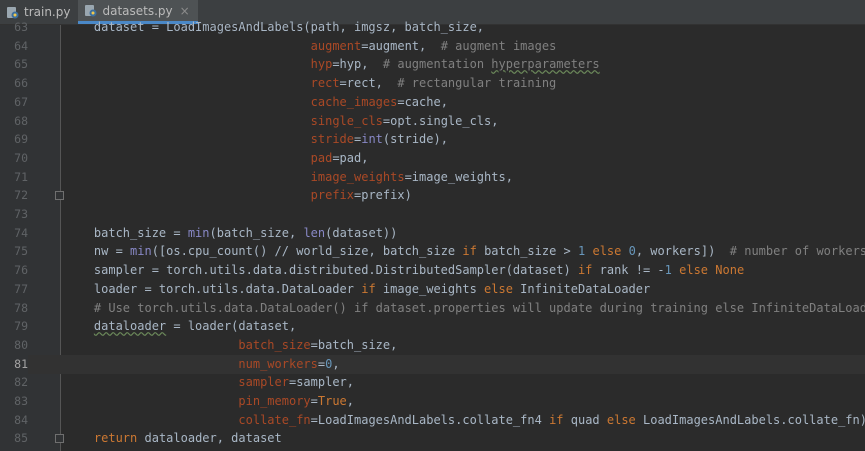  What do you see at coordinates (21, 120) in the screenshot?
I see `line-number: 68` at bounding box center [21, 120].